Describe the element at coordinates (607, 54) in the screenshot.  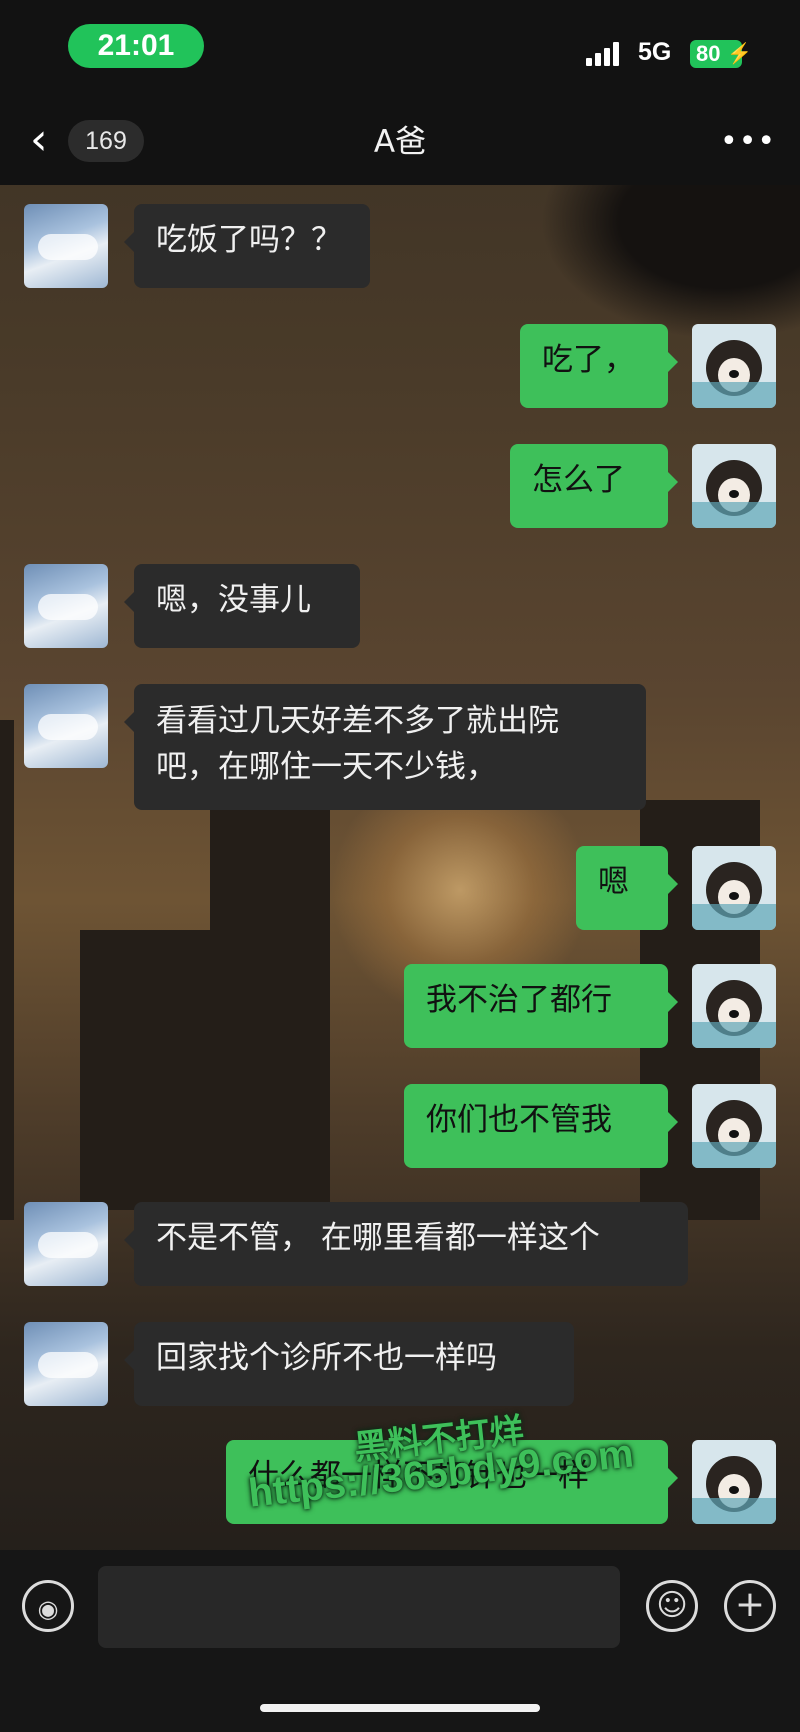
I see `signal-icon` at that location.